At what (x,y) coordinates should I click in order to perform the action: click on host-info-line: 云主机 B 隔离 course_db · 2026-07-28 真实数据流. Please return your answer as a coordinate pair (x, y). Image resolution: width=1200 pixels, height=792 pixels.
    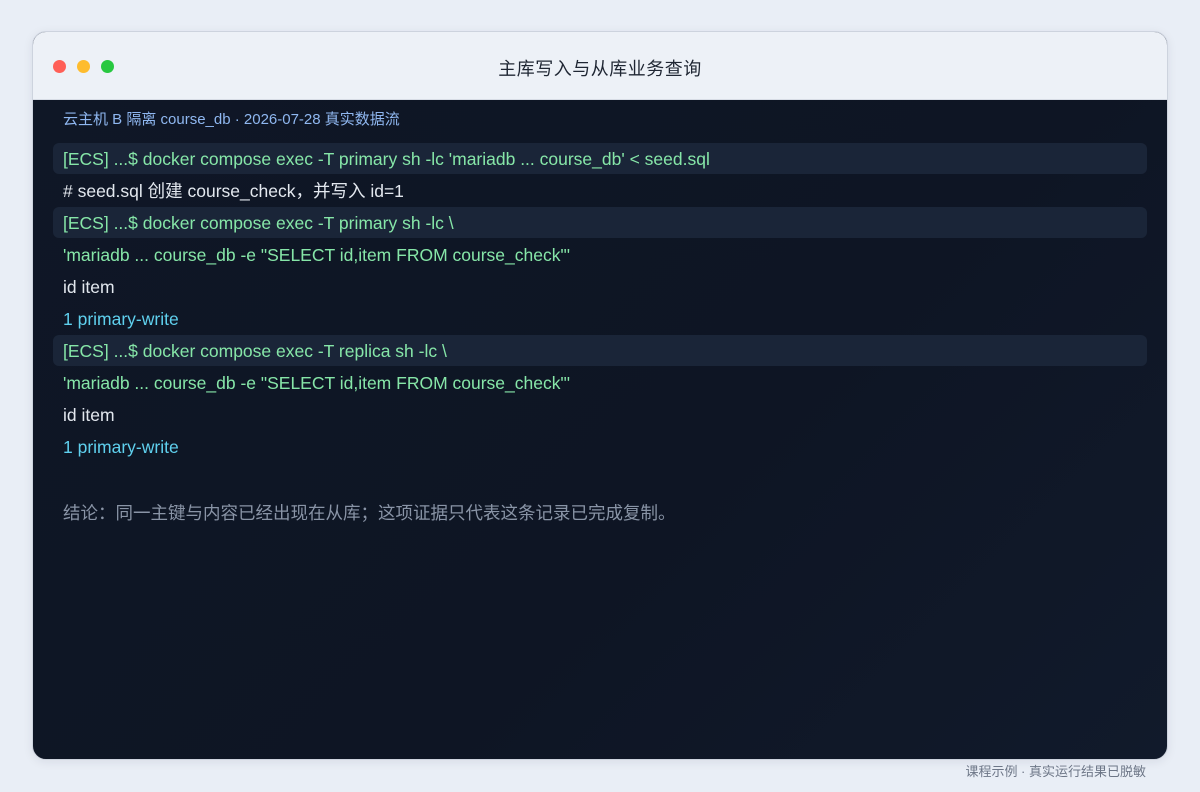
    Looking at the image, I should click on (231, 119).